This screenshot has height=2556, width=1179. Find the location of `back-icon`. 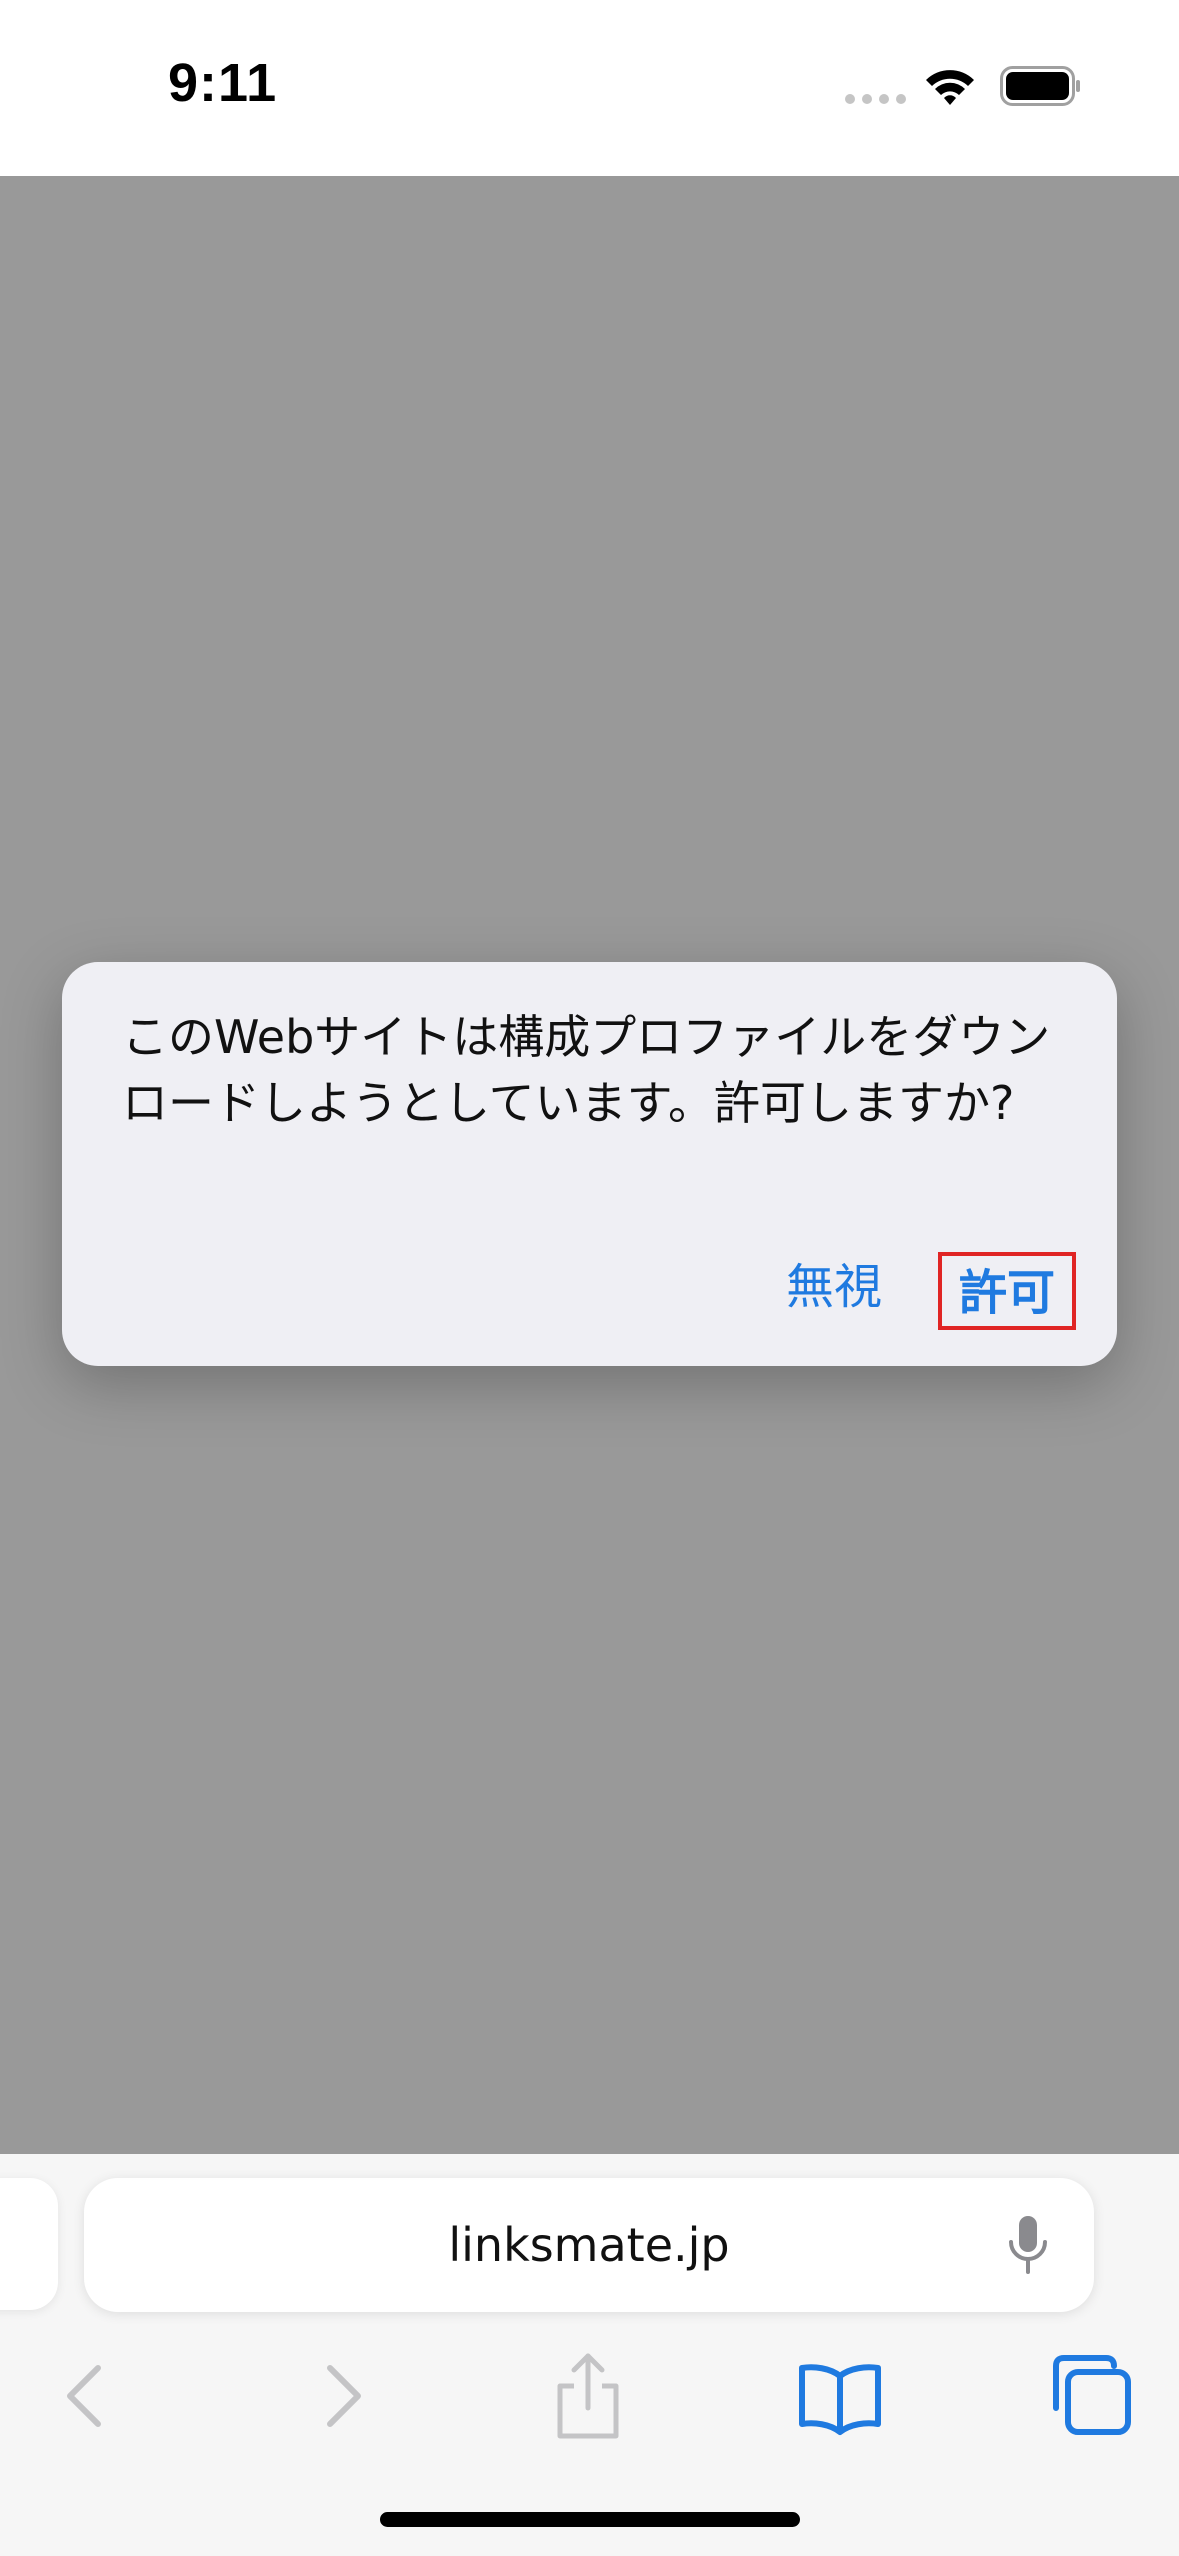

back-icon is located at coordinates (88, 2396).